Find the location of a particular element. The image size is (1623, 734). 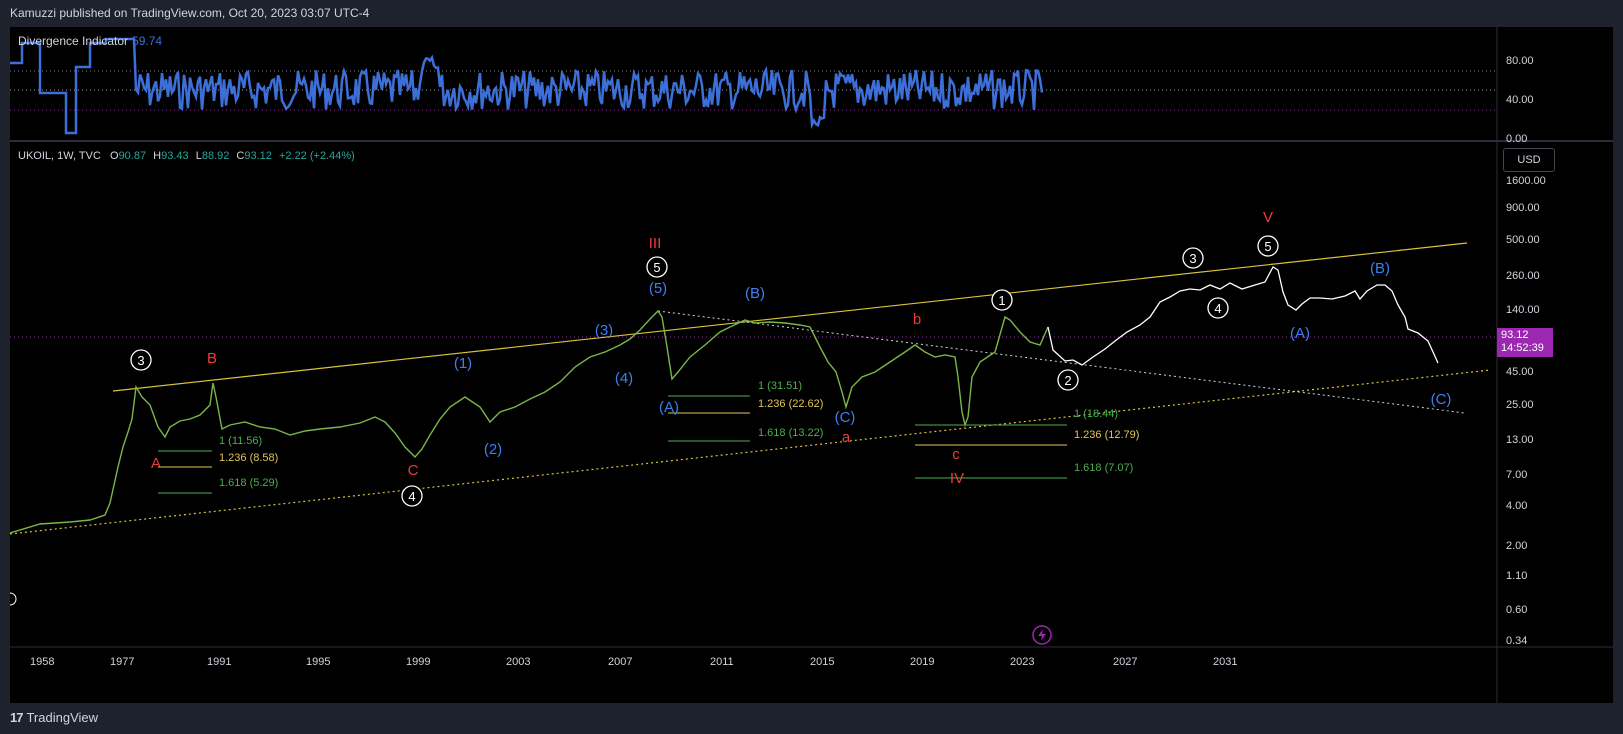

brand-name: TradingView is located at coordinates (62, 717).